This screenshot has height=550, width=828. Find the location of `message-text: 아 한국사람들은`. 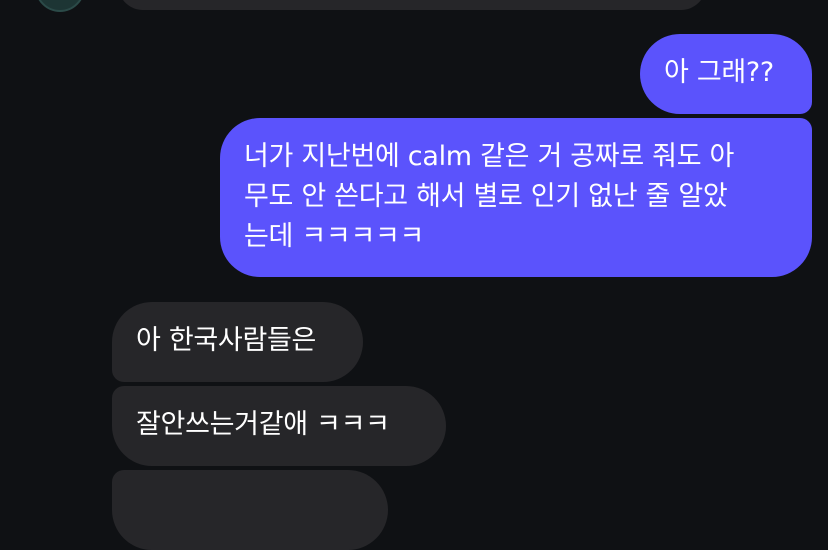

message-text: 아 한국사람들은 is located at coordinates (226, 340).